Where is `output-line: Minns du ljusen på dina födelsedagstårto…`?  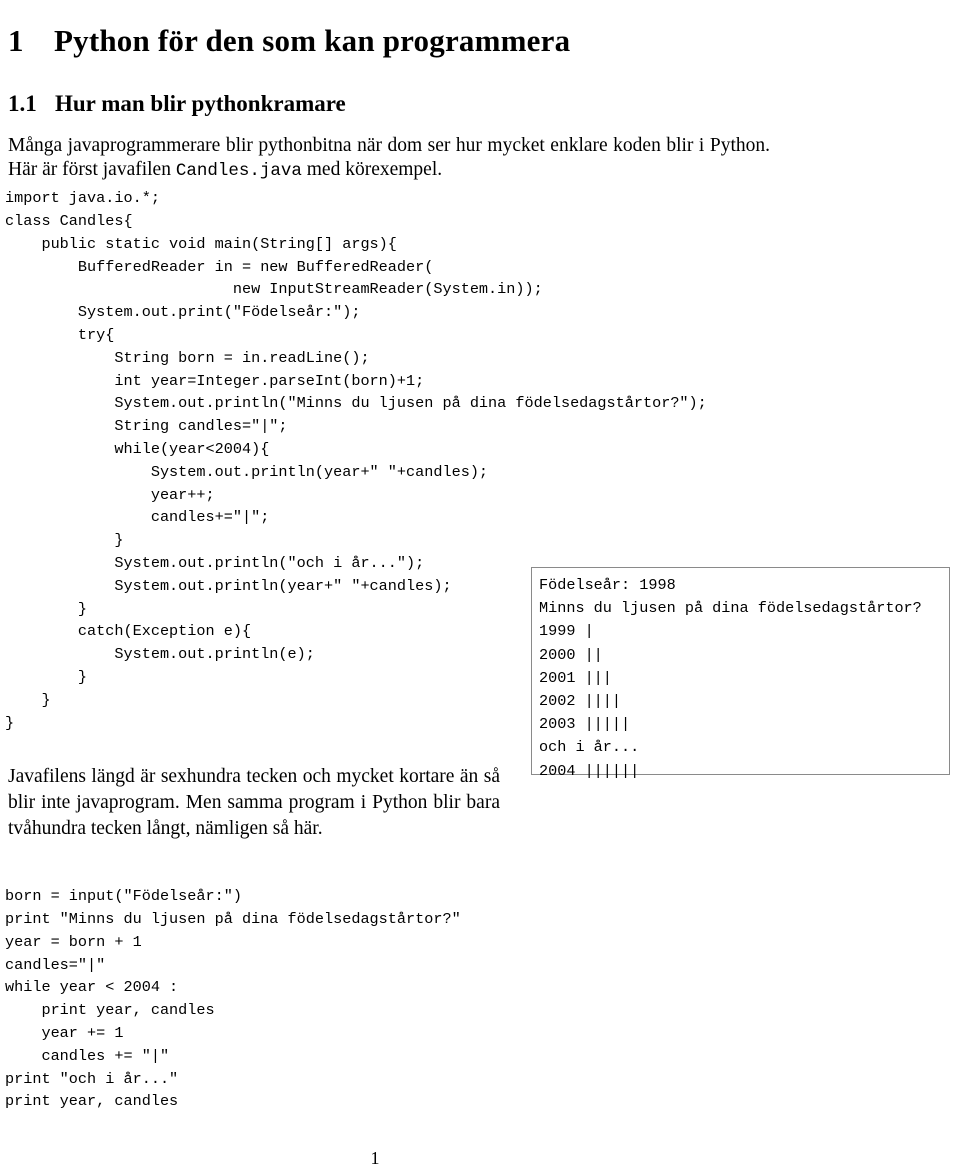
output-line: Minns du ljusen på dina födelsedagstårto… is located at coordinates (730, 608).